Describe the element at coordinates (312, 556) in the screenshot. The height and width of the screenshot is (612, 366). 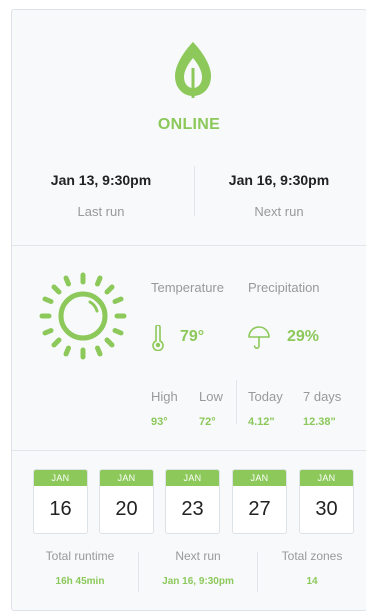
I see `total-zones-label: Total zones` at that location.